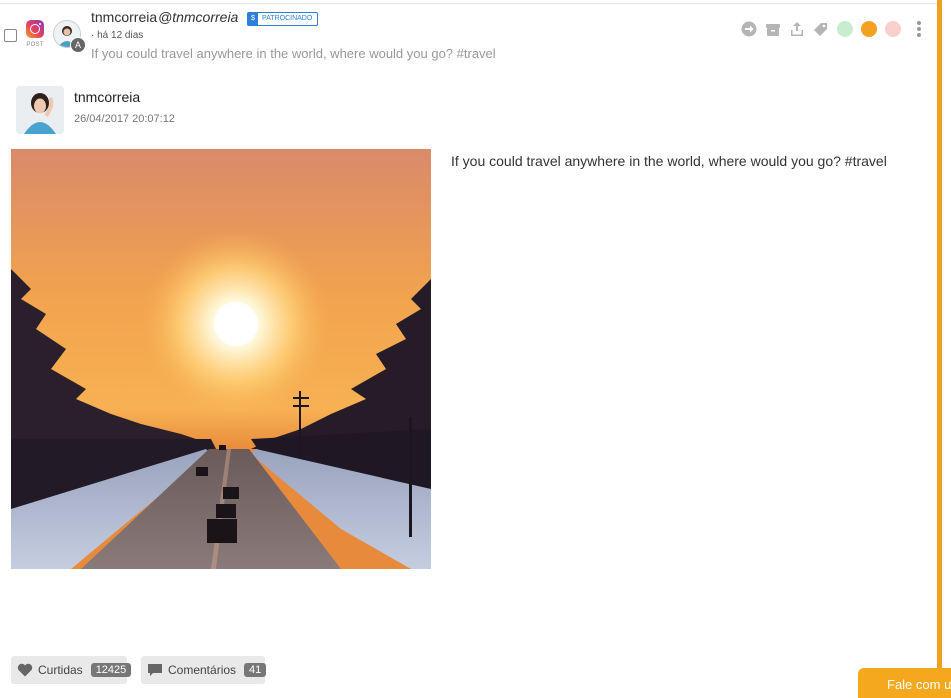 The height and width of the screenshot is (698, 951). What do you see at coordinates (255, 670) in the screenshot?
I see `comments-count: 41` at bounding box center [255, 670].